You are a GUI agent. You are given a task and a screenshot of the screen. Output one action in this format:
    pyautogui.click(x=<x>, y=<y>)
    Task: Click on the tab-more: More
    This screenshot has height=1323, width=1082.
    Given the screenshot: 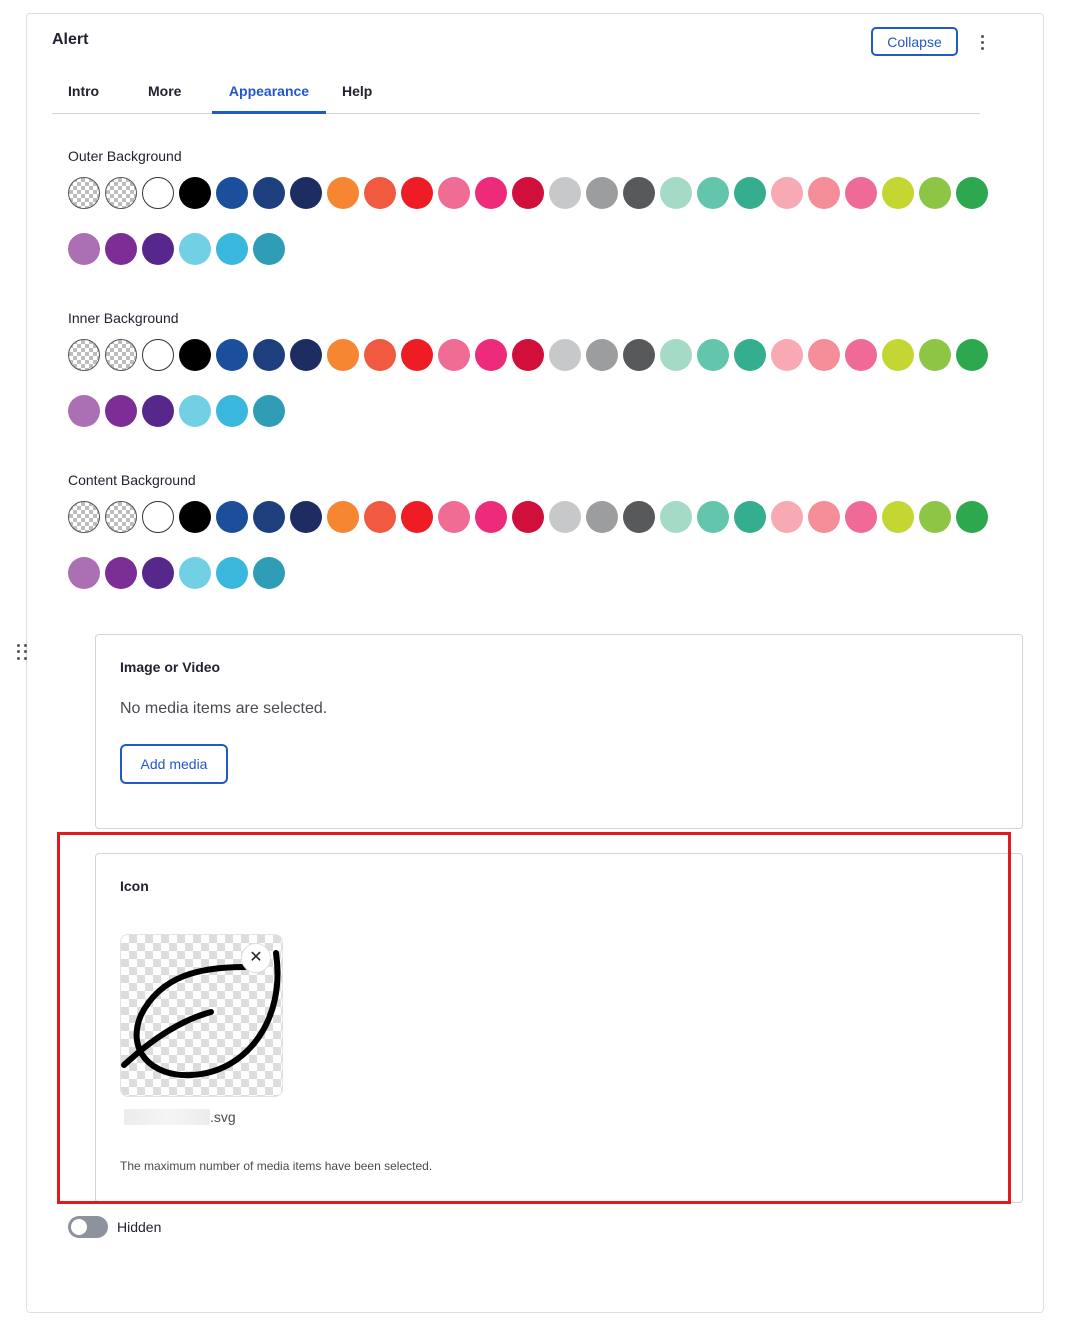 What is the action you would take?
    pyautogui.click(x=164, y=96)
    